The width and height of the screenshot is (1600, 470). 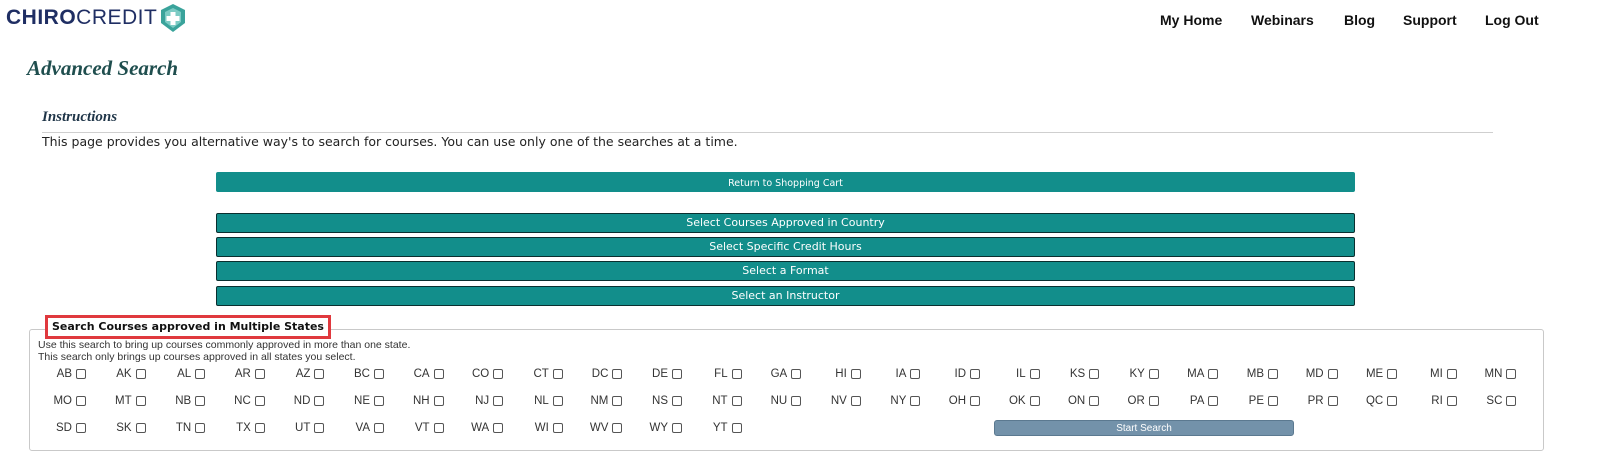 What do you see at coordinates (785, 296) in the screenshot?
I see `instructor-button: Select an Instructor` at bounding box center [785, 296].